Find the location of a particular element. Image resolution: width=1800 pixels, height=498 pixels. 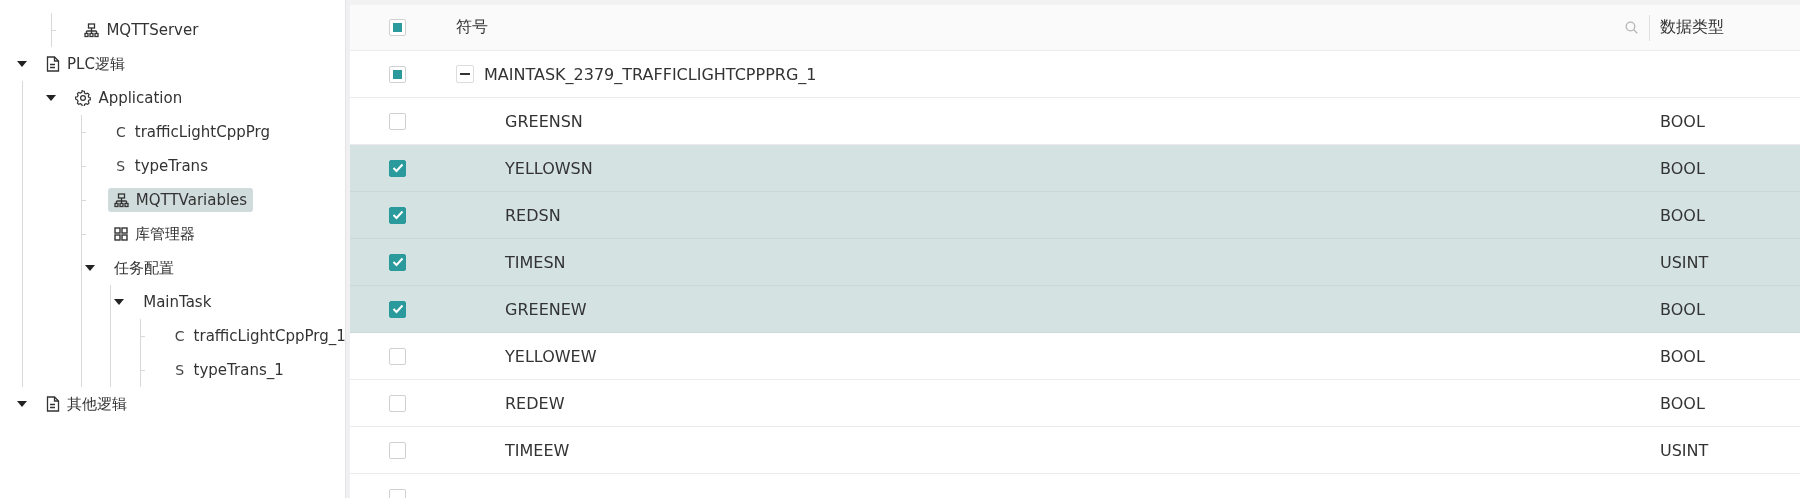

collapse-button is located at coordinates (465, 74).